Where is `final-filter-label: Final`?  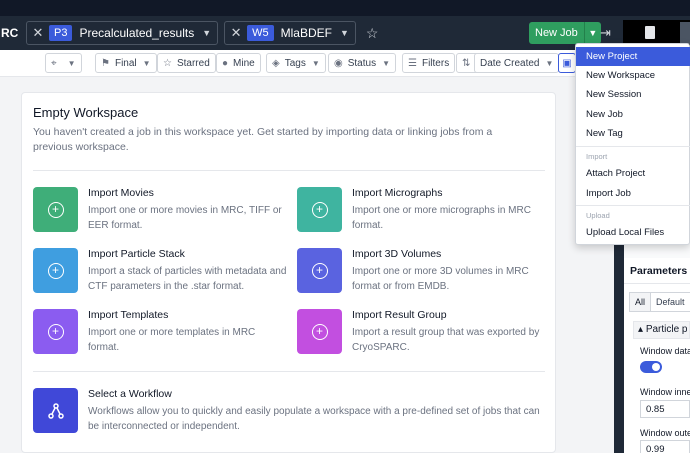 final-filter-label: Final is located at coordinates (125, 63).